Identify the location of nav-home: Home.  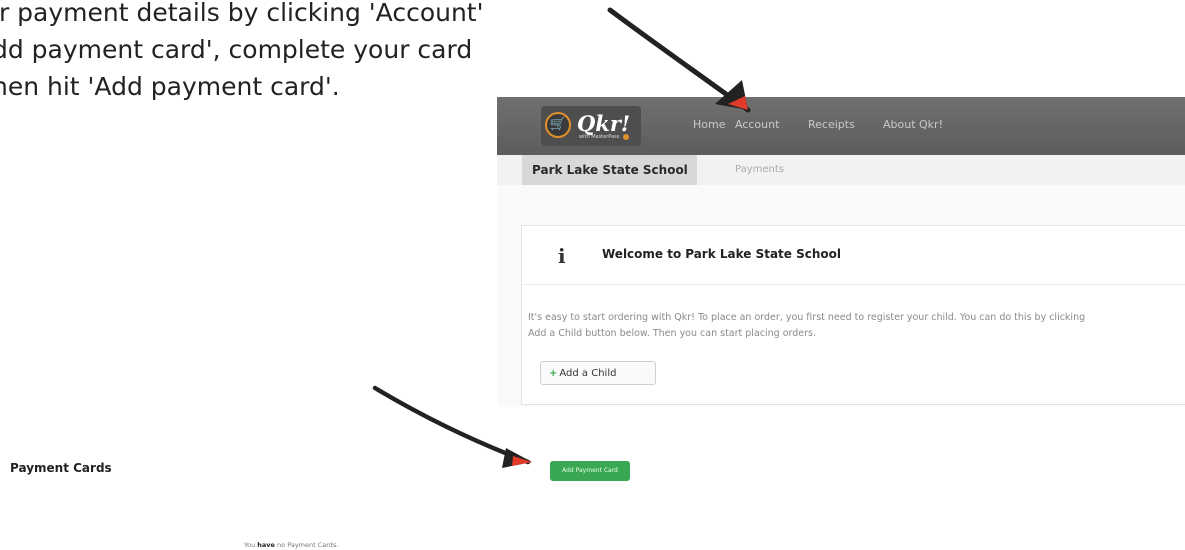
(709, 124).